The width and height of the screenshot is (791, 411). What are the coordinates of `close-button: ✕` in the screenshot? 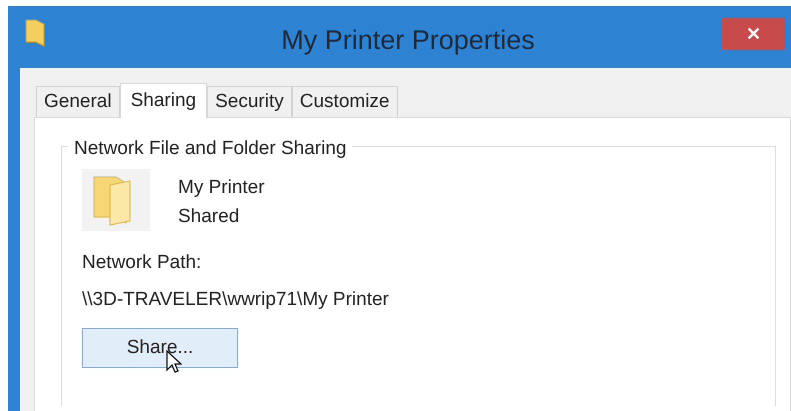 It's located at (753, 34).